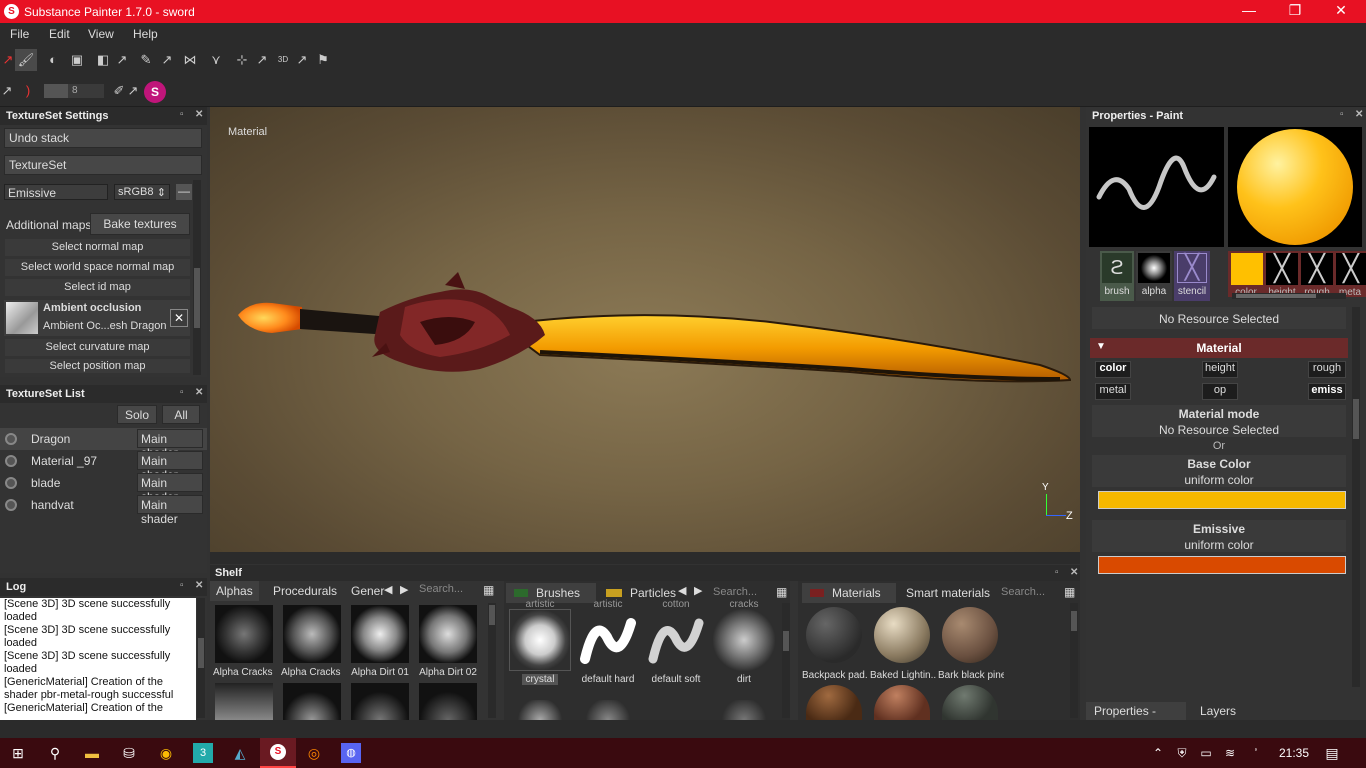  Describe the element at coordinates (1219, 348) in the screenshot. I see `material-section-header: ▼ Material` at that location.